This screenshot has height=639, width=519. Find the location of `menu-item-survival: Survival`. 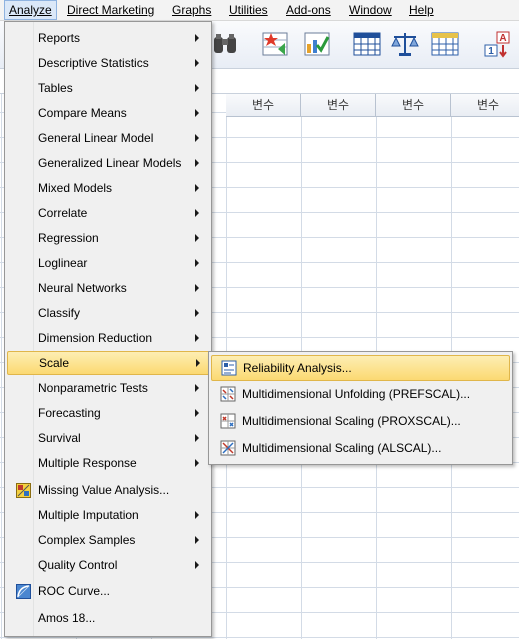

menu-item-survival: Survival is located at coordinates (108, 438).